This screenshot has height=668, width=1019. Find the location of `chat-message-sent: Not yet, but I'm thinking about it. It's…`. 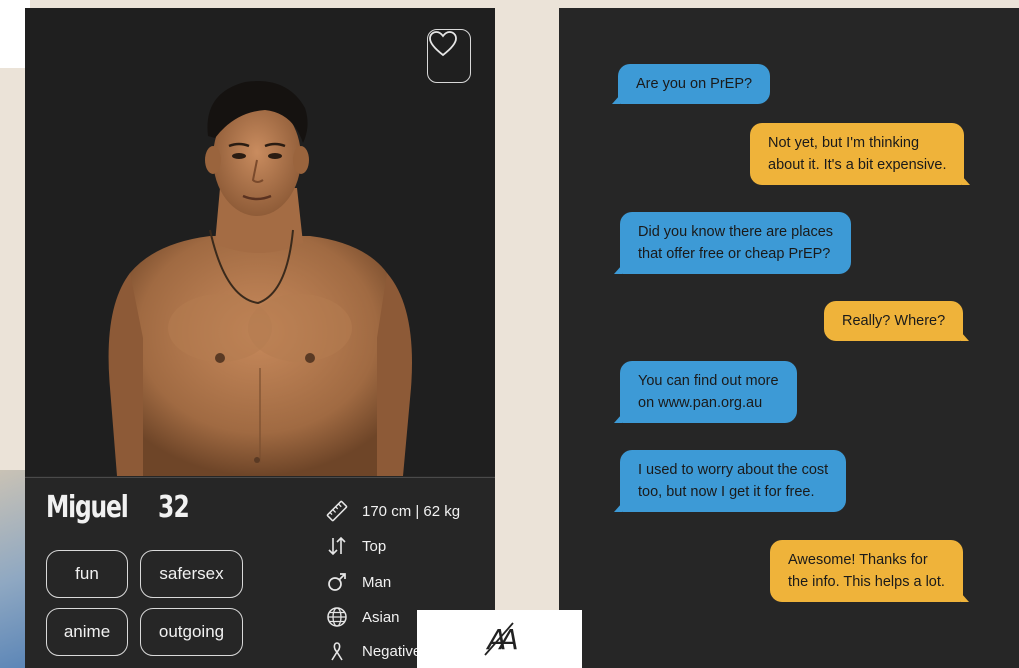

chat-message-sent: Not yet, but I'm thinking about it. It's… is located at coordinates (860, 154).